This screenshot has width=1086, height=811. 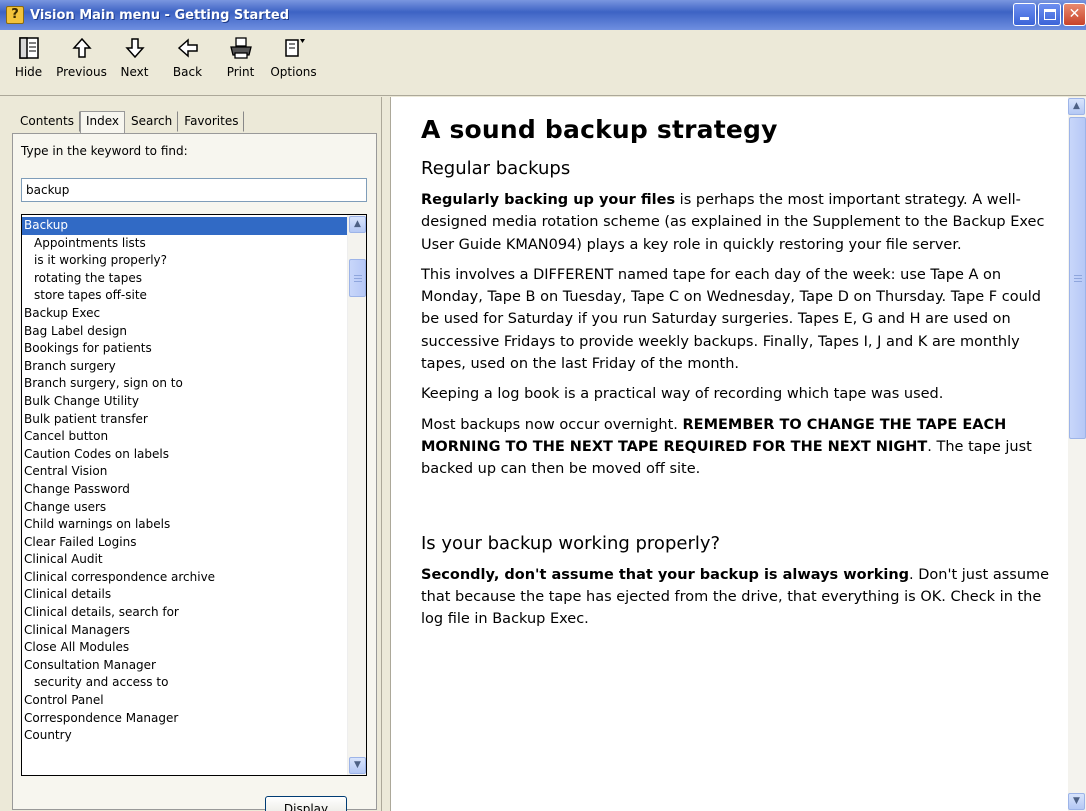 What do you see at coordinates (185, 525) in the screenshot?
I see `index-list-item: Child warnings on labels` at bounding box center [185, 525].